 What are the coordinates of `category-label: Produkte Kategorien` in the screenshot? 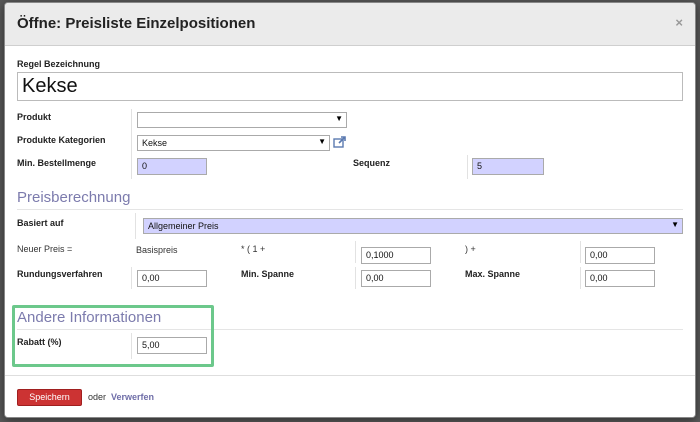 It's located at (61, 140).